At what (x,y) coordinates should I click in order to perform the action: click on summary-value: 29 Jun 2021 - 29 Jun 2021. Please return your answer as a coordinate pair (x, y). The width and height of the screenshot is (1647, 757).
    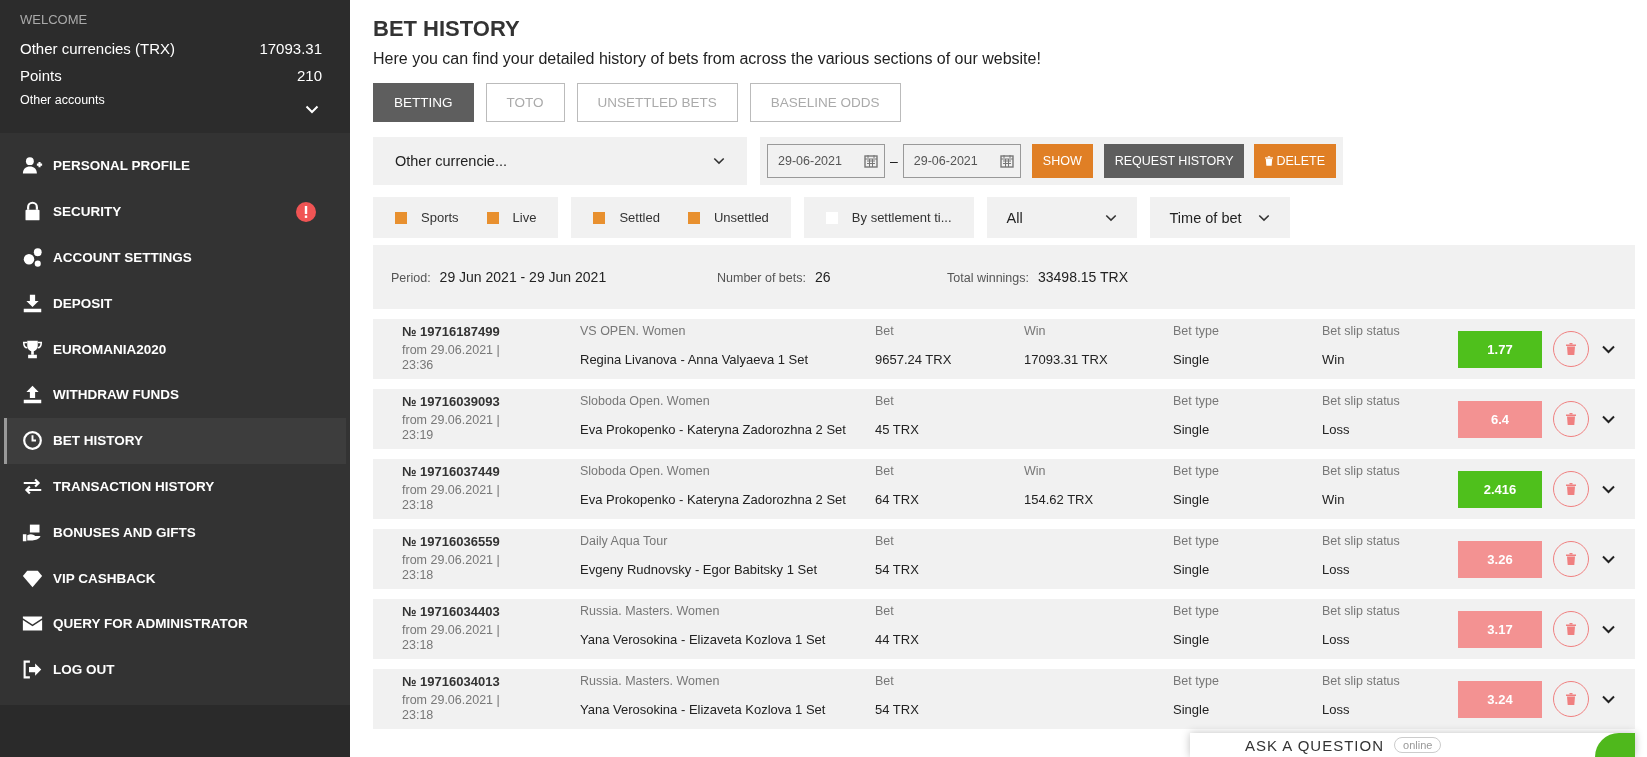
    Looking at the image, I should click on (523, 277).